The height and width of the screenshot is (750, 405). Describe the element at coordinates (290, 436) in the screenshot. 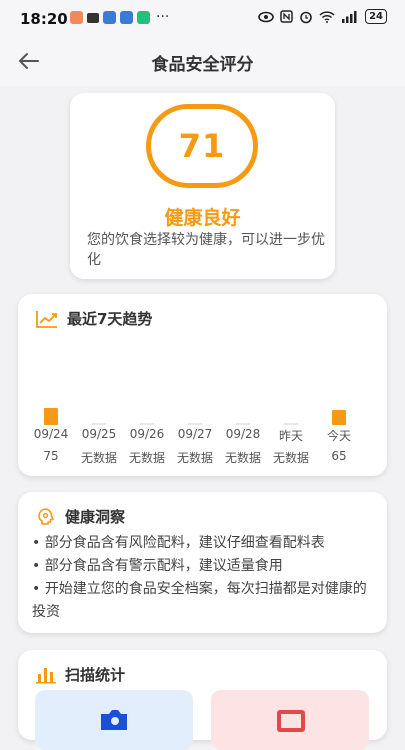

I see `trend-day-label: 昨天` at that location.